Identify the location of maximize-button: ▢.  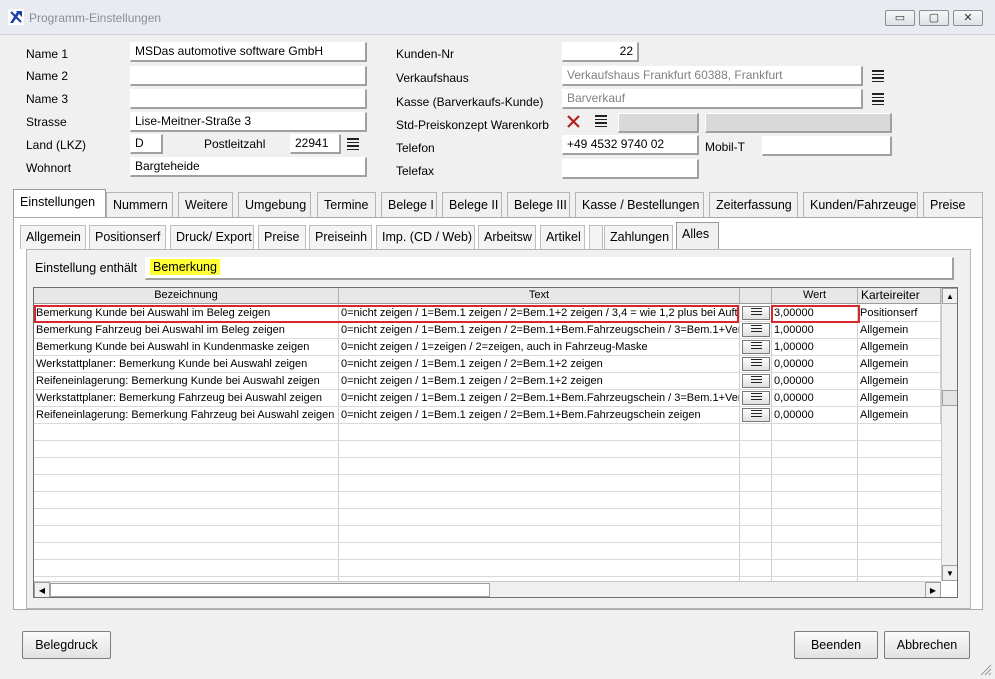
(934, 18).